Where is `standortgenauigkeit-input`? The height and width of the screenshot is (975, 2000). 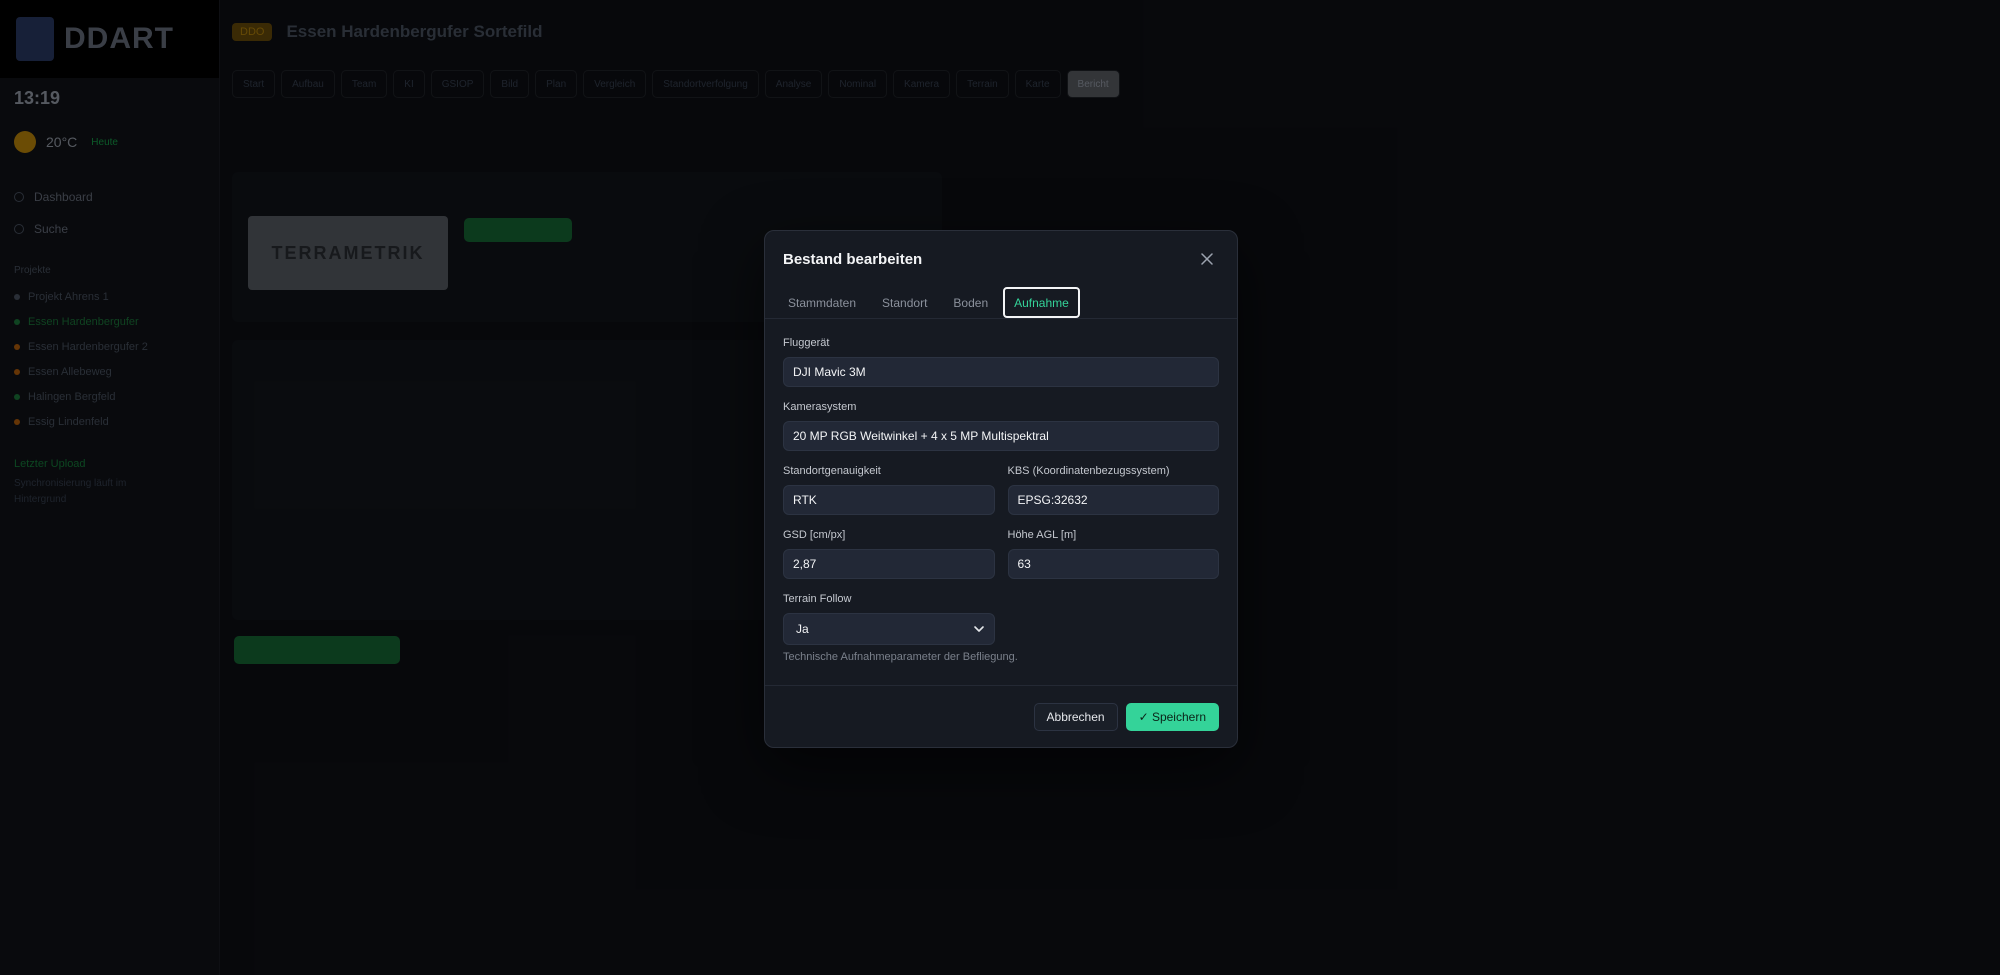
standortgenauigkeit-input is located at coordinates (889, 500).